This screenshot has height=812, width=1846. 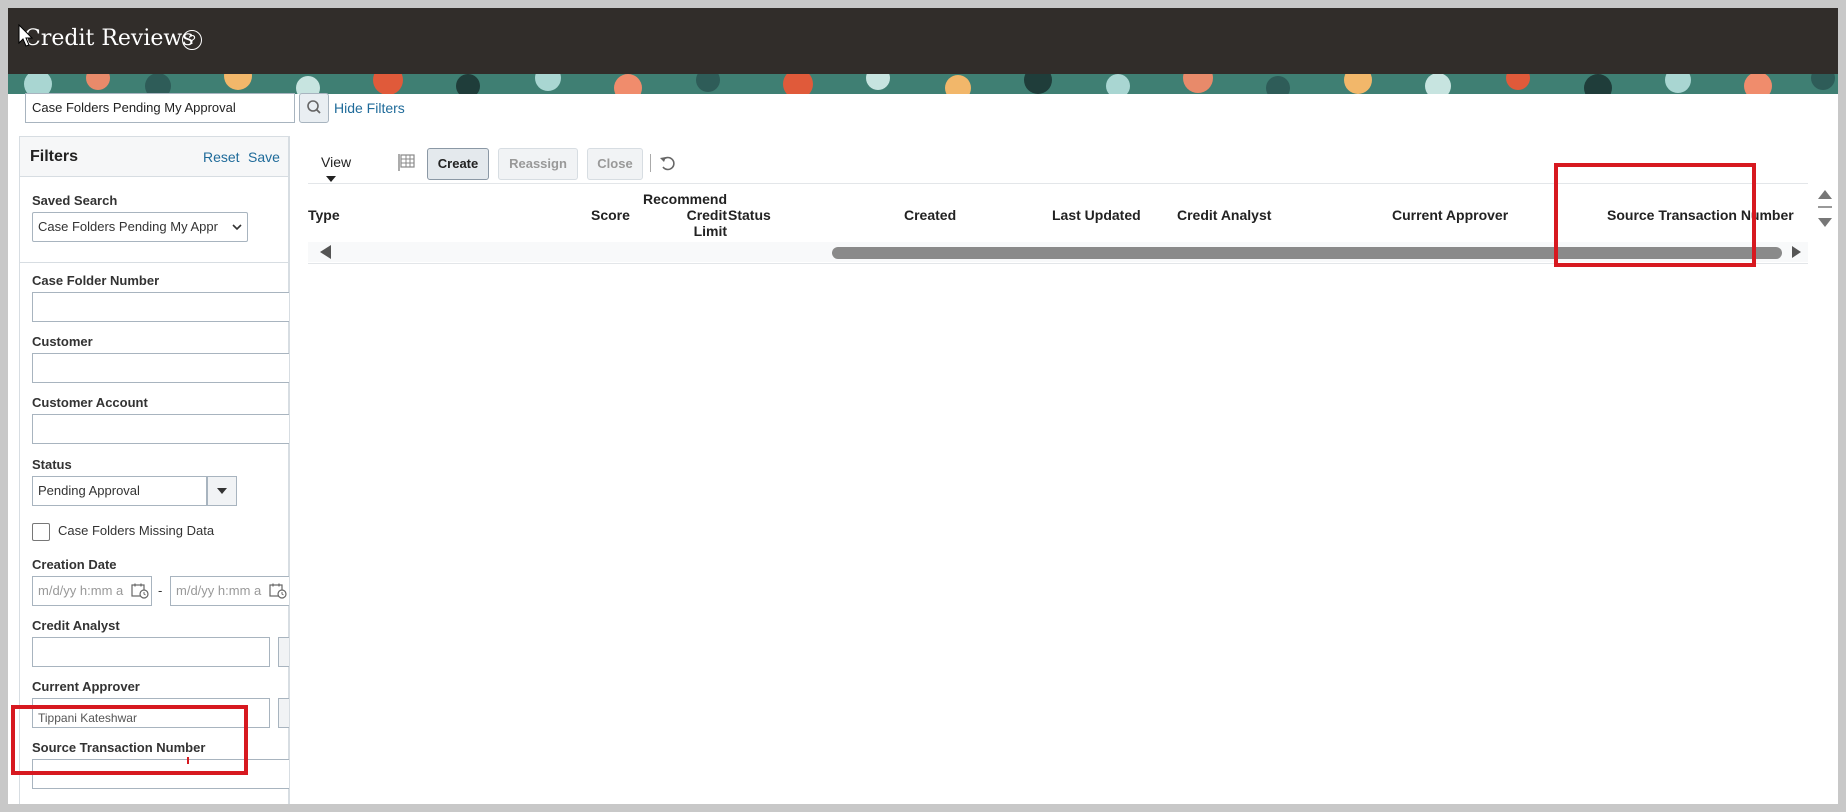 What do you see at coordinates (54, 156) in the screenshot?
I see `filters-title: Filters` at bounding box center [54, 156].